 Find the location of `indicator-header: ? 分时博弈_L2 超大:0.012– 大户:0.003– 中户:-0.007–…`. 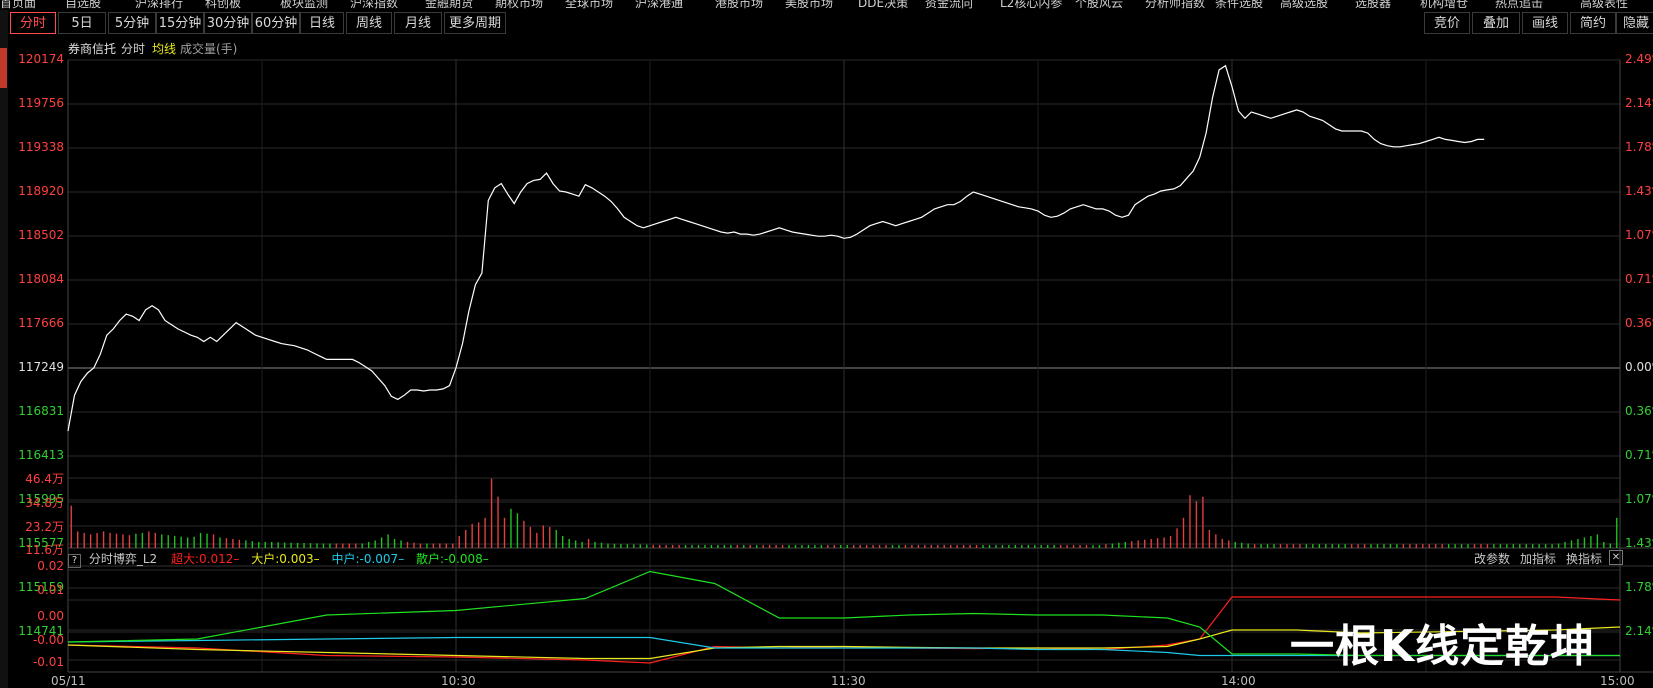

indicator-header: ? 分时博弈_L2 超大:0.012– 大户:0.003– 中户:-0.007–… is located at coordinates (278, 559).